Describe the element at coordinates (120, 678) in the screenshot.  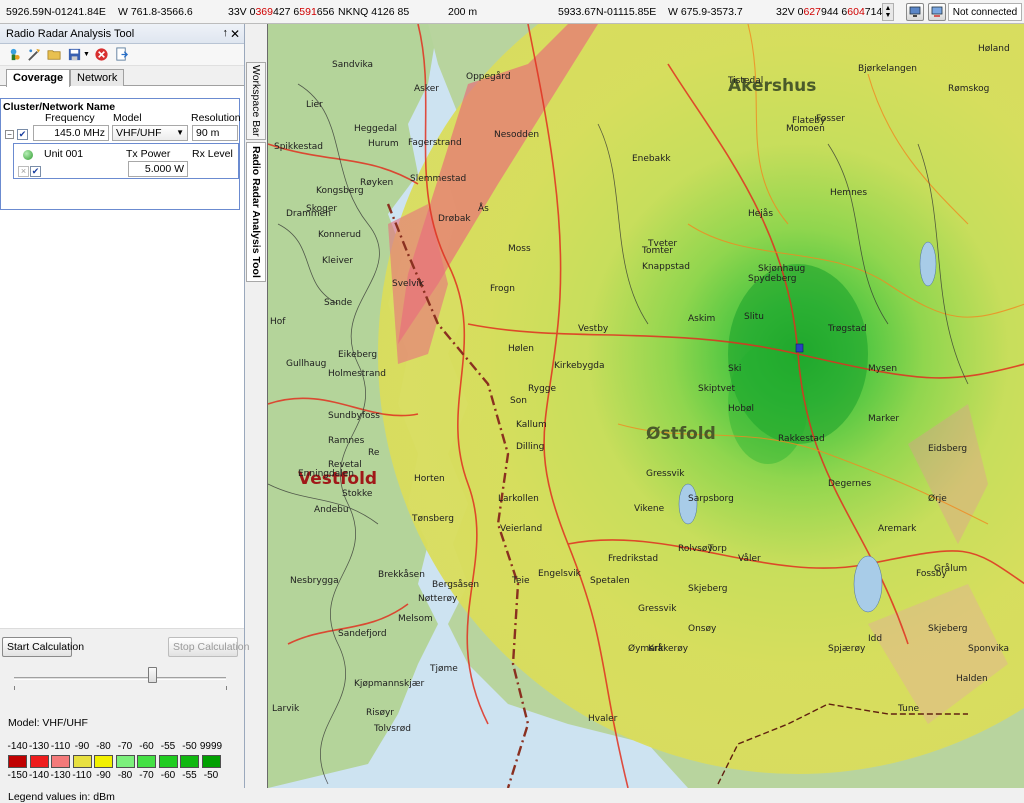
I see `transparency-slider-track` at that location.